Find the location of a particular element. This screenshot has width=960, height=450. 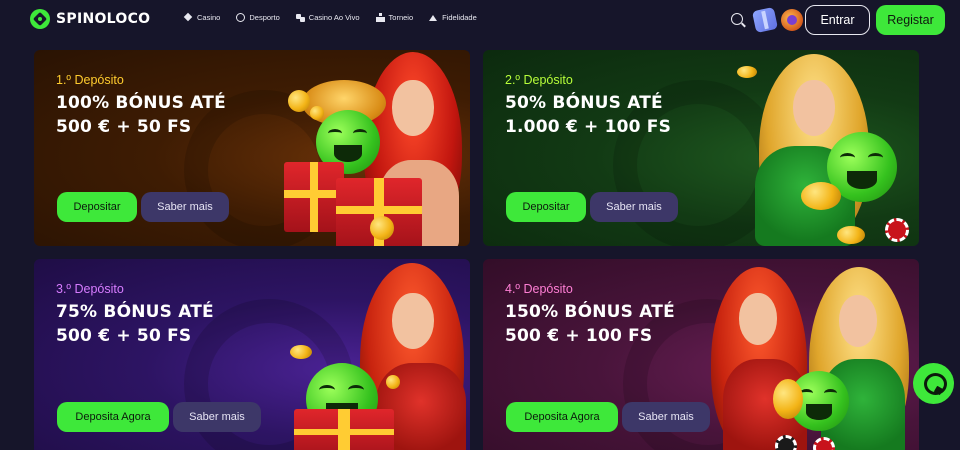

search-icon is located at coordinates (738, 20).